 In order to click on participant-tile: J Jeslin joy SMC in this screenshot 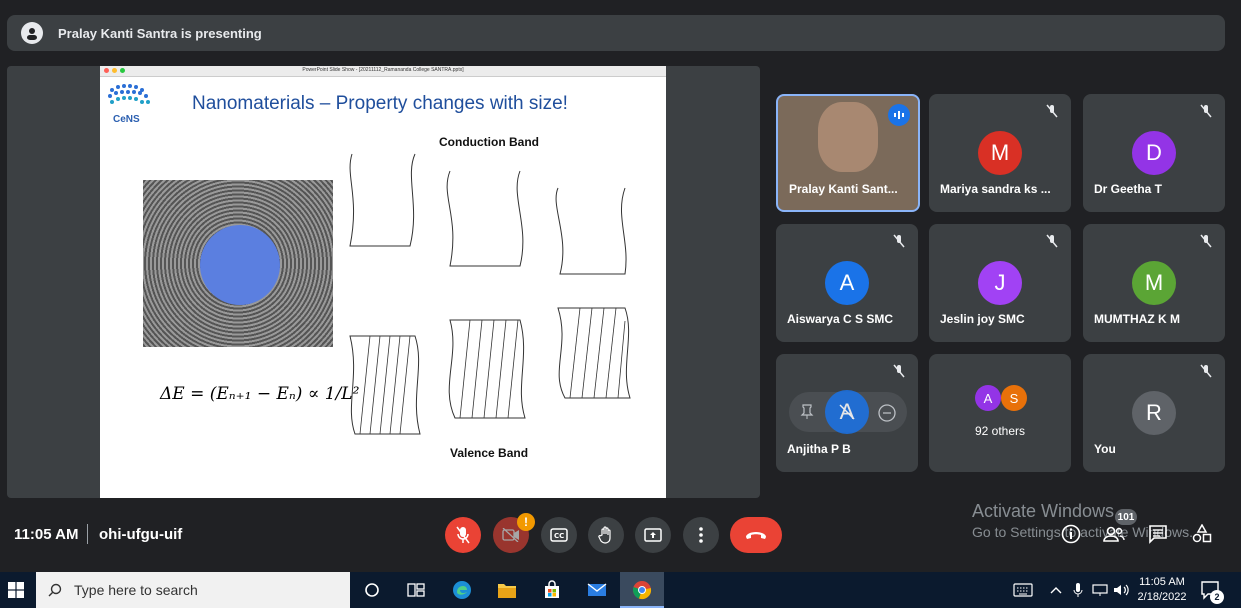, I will do `click(1000, 283)`.